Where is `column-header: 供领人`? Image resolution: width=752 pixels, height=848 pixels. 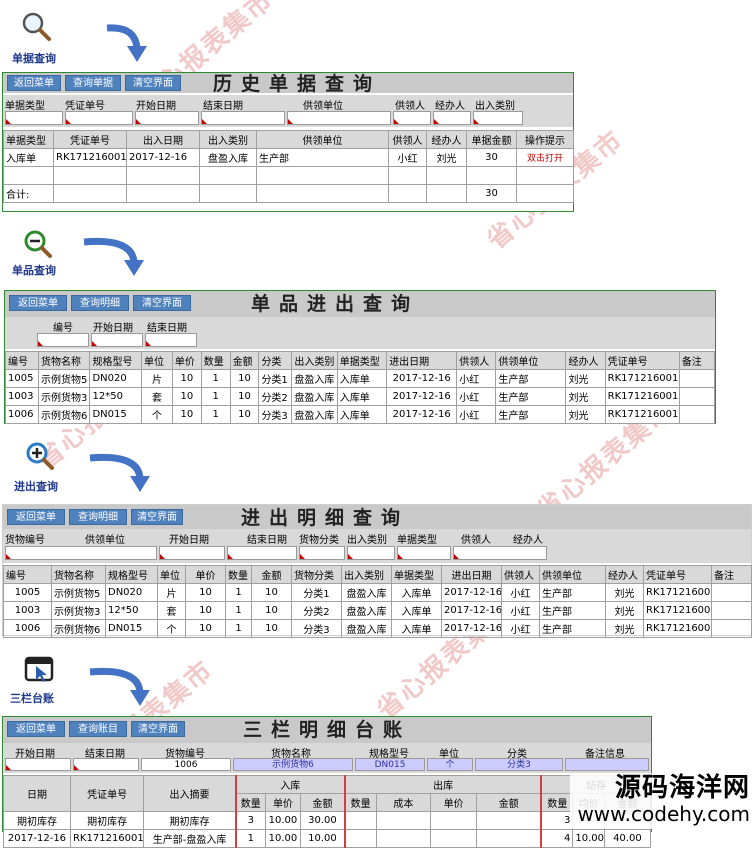
column-header: 供领人 is located at coordinates (476, 360).